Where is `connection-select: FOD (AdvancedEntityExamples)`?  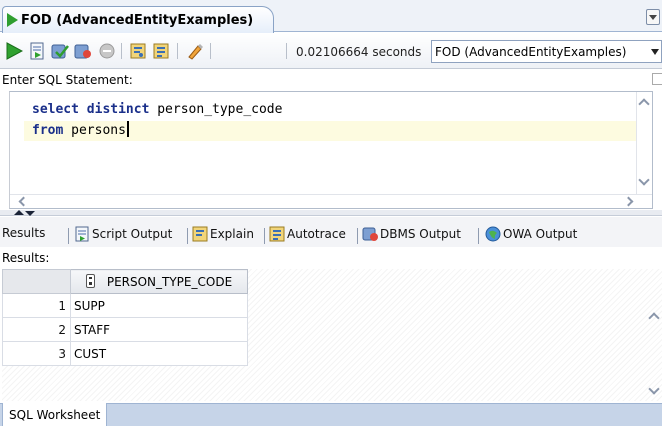
connection-select: FOD (AdvancedEntityExamples) is located at coordinates (546, 51).